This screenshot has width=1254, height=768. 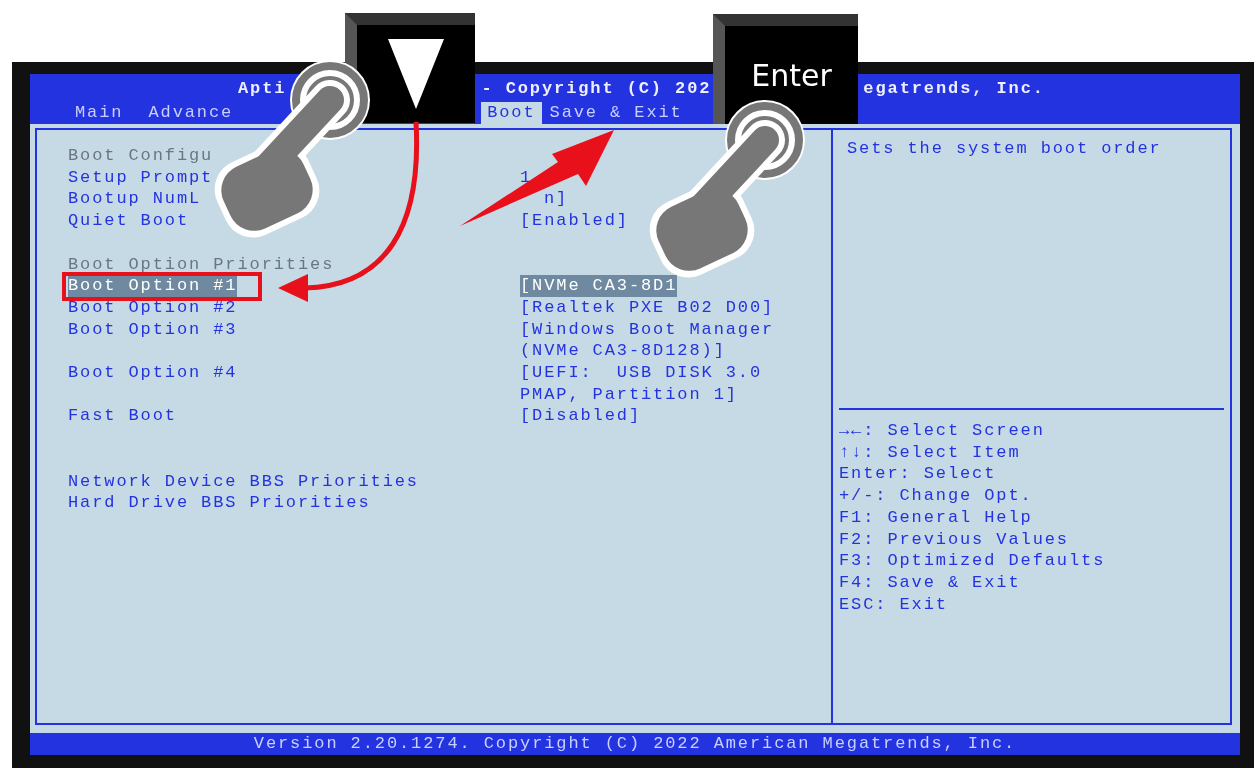 What do you see at coordinates (243, 481) in the screenshot?
I see `setting-label: Network Device BBS Priorities` at bounding box center [243, 481].